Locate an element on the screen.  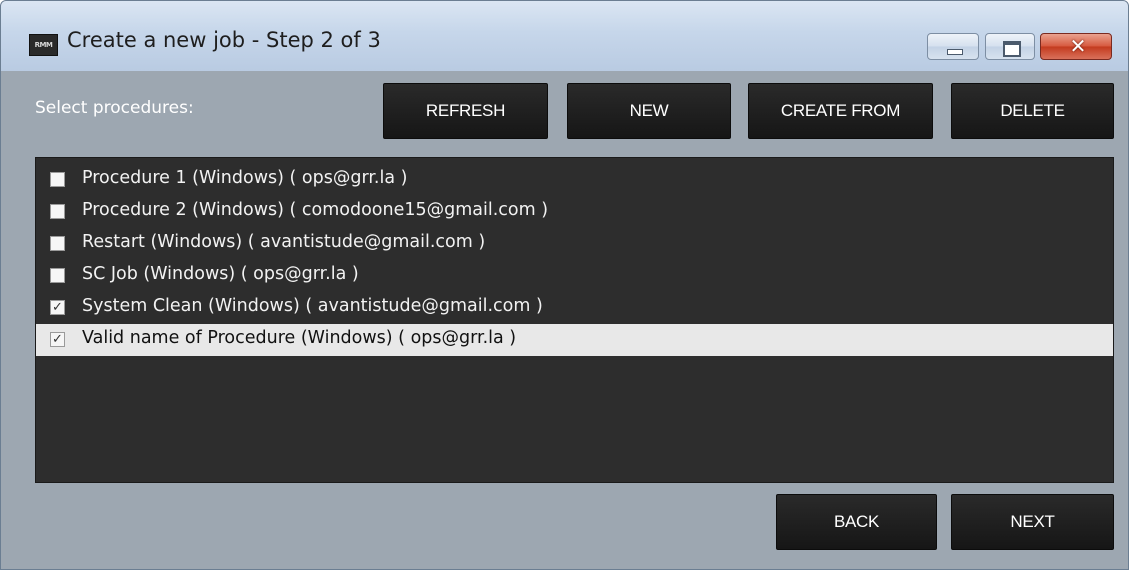
minimize-icon is located at coordinates (955, 52).